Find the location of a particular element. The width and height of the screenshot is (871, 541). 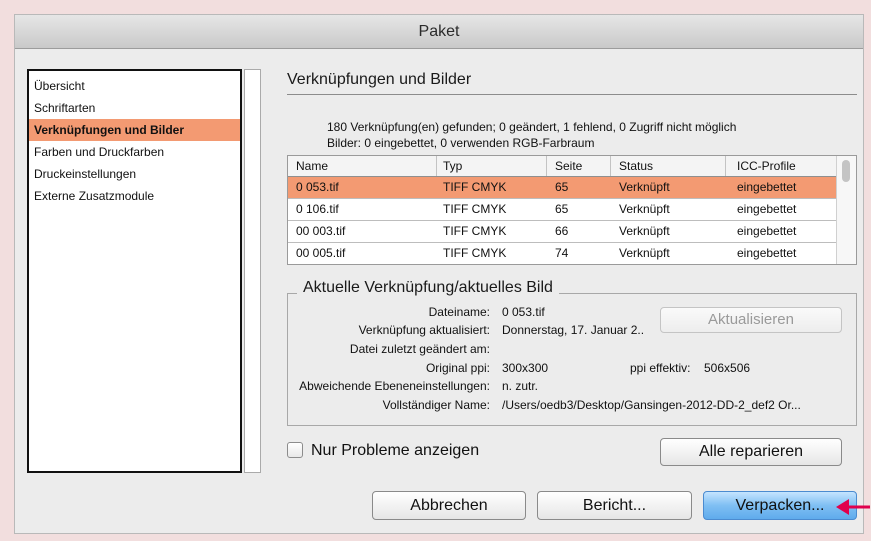

column-header-name: Name is located at coordinates (312, 166).